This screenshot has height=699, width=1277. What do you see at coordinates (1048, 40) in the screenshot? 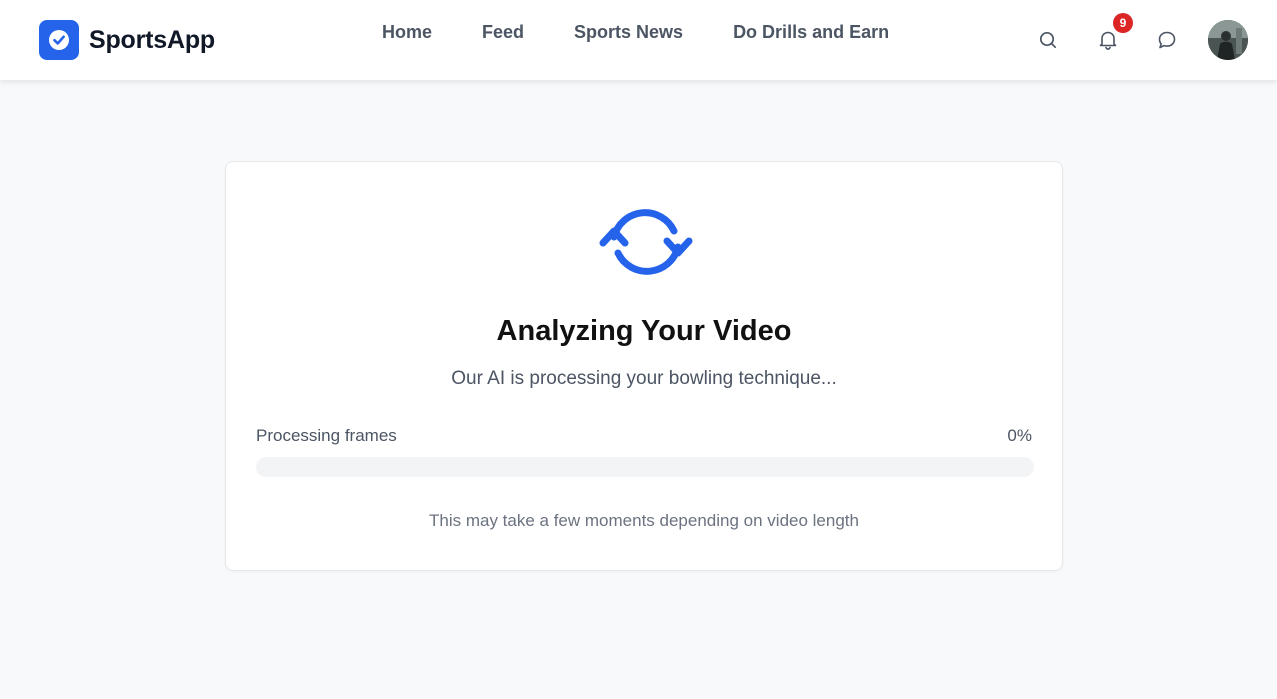
I see `search-icon` at bounding box center [1048, 40].